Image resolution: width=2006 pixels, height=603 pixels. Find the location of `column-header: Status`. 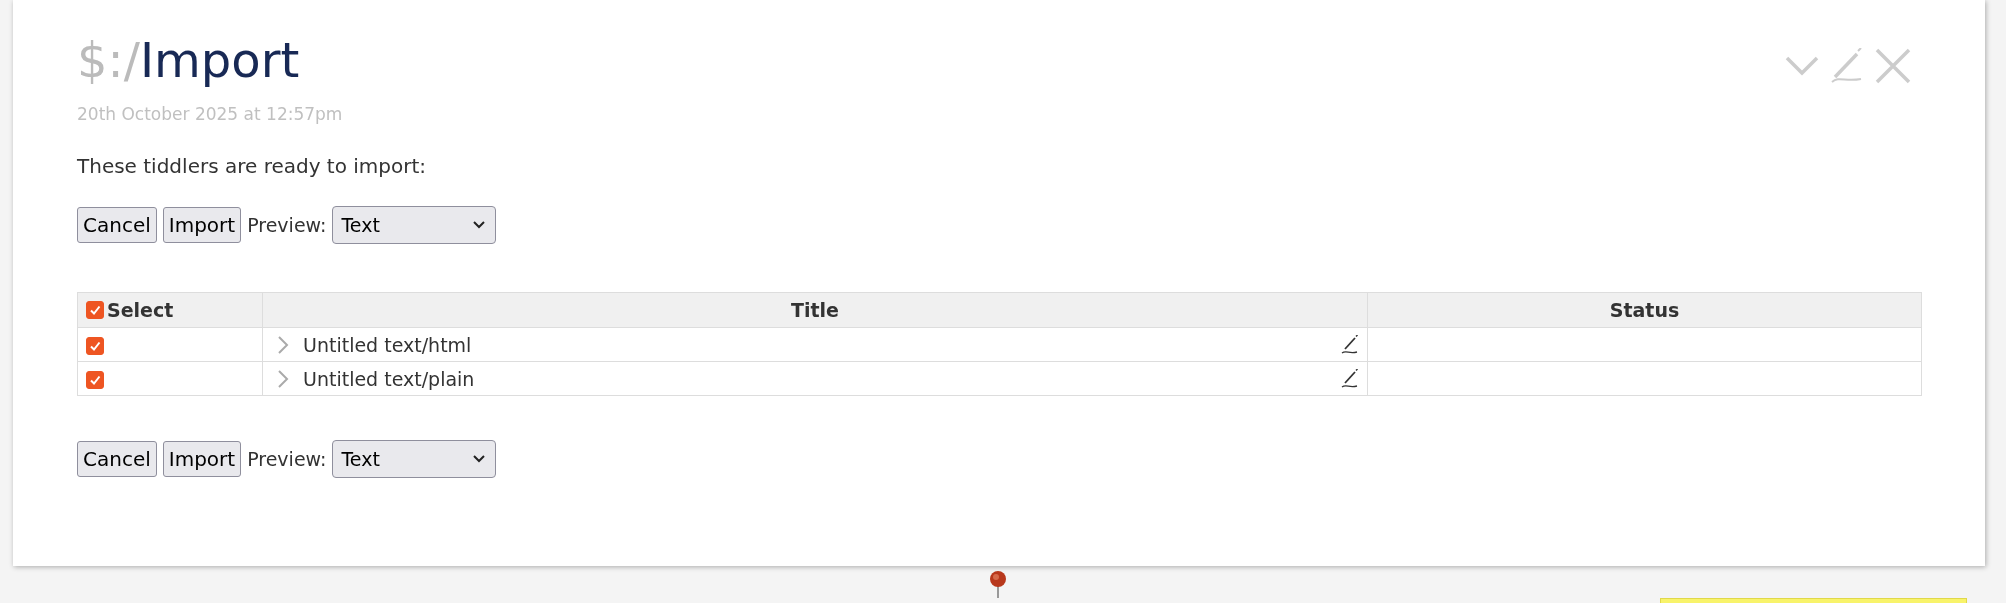

column-header: Status is located at coordinates (1644, 310).